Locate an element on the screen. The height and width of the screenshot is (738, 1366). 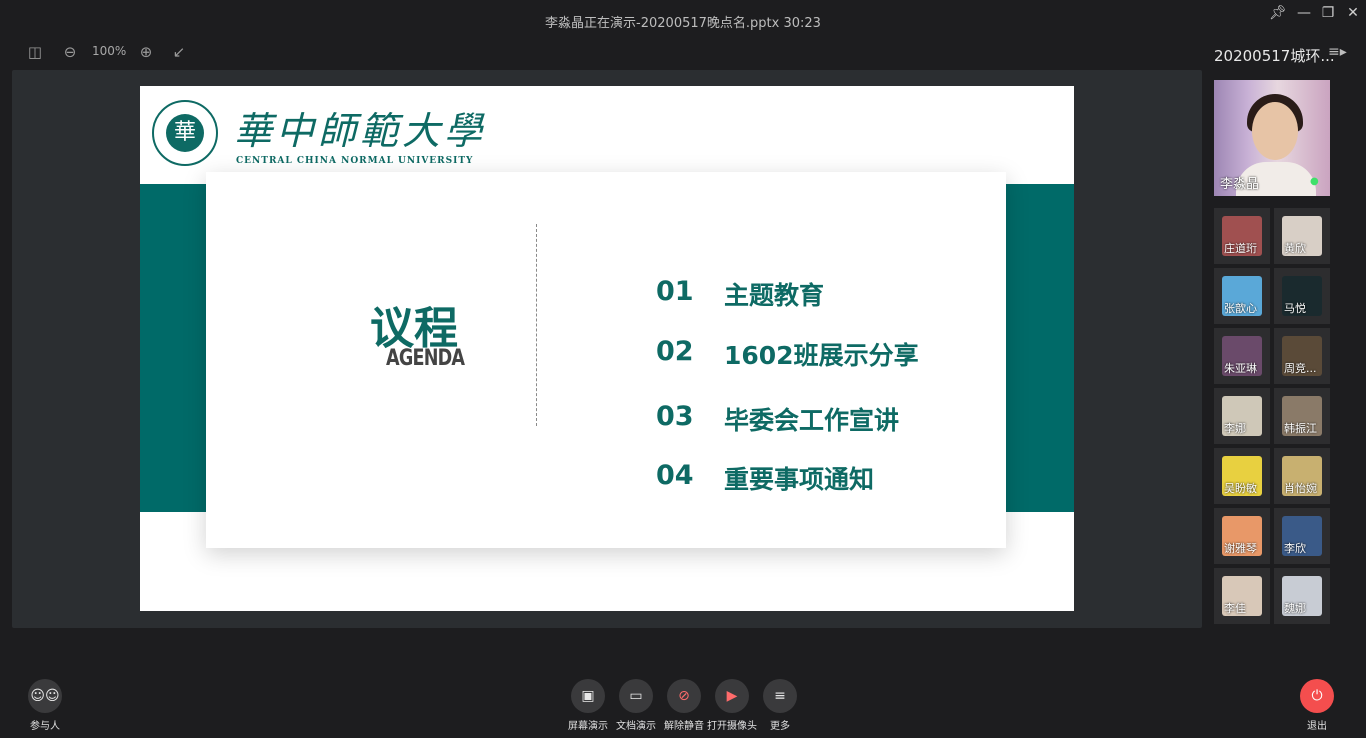
participant-tile: 韩振江 is located at coordinates (1302, 416).